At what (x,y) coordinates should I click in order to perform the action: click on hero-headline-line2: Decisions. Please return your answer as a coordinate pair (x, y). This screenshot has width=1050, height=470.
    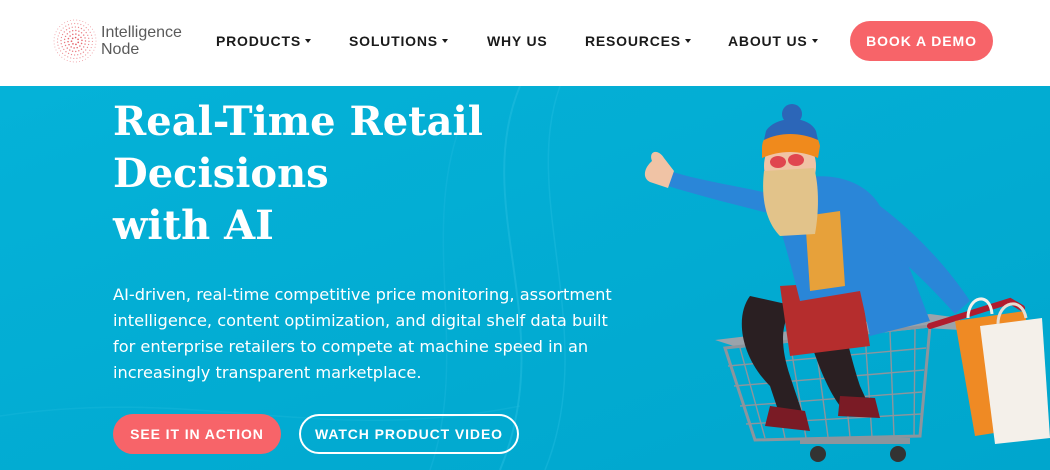
    Looking at the image, I should click on (221, 173).